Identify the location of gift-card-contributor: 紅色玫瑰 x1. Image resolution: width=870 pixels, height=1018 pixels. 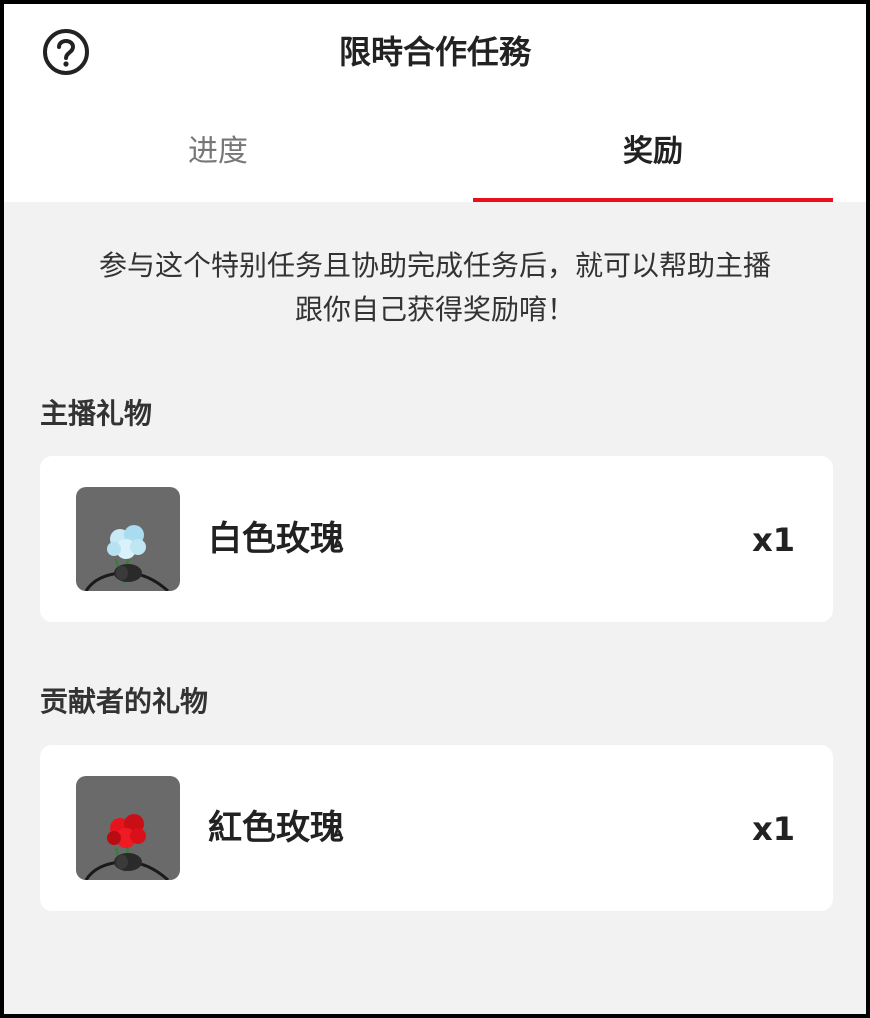
(436, 828).